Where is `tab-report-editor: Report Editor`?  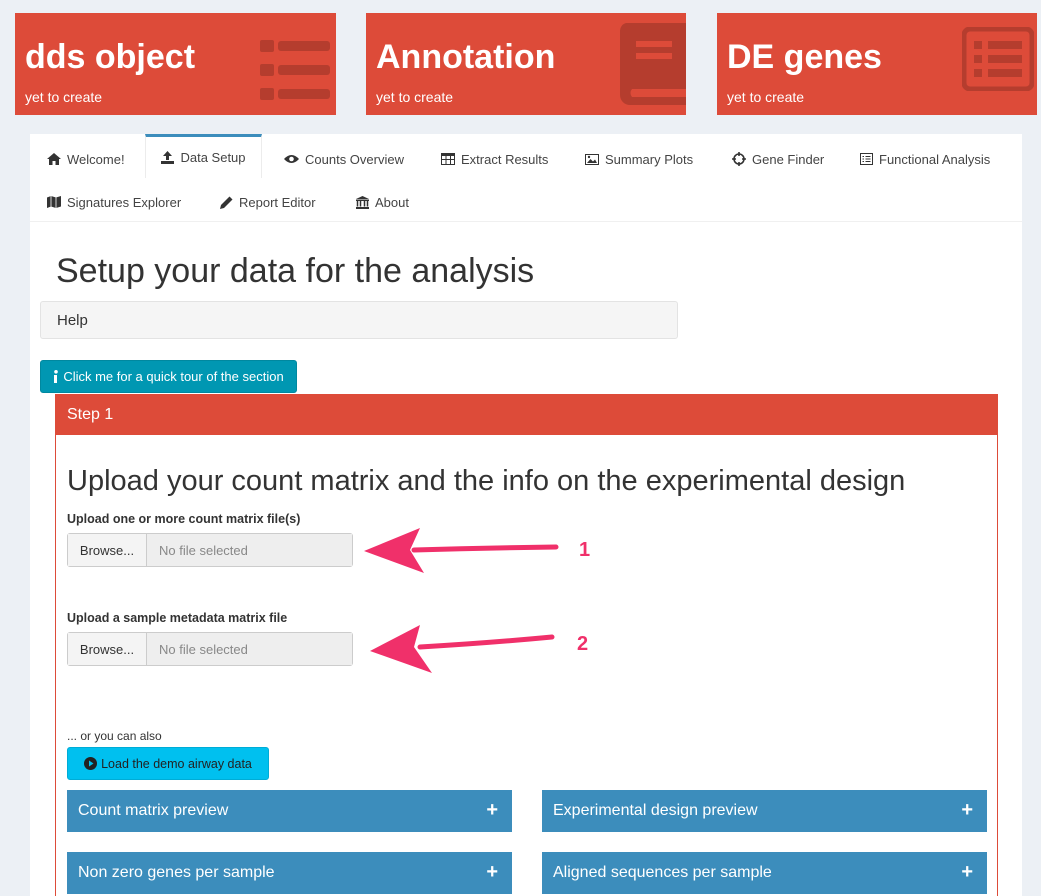
tab-report-editor: Report Editor is located at coordinates (268, 202).